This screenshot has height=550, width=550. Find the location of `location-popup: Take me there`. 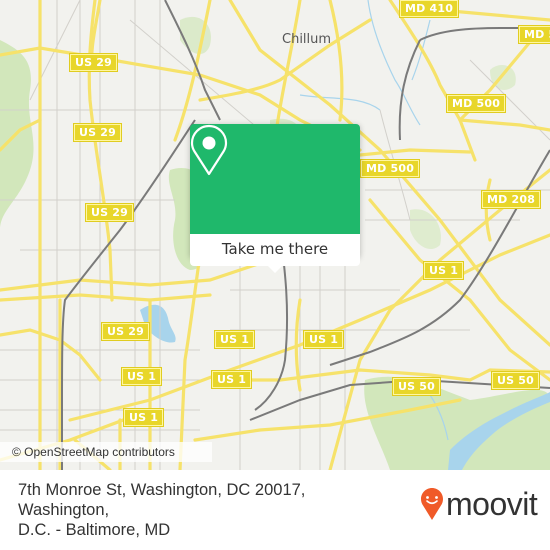

location-popup: Take me there is located at coordinates (275, 198).